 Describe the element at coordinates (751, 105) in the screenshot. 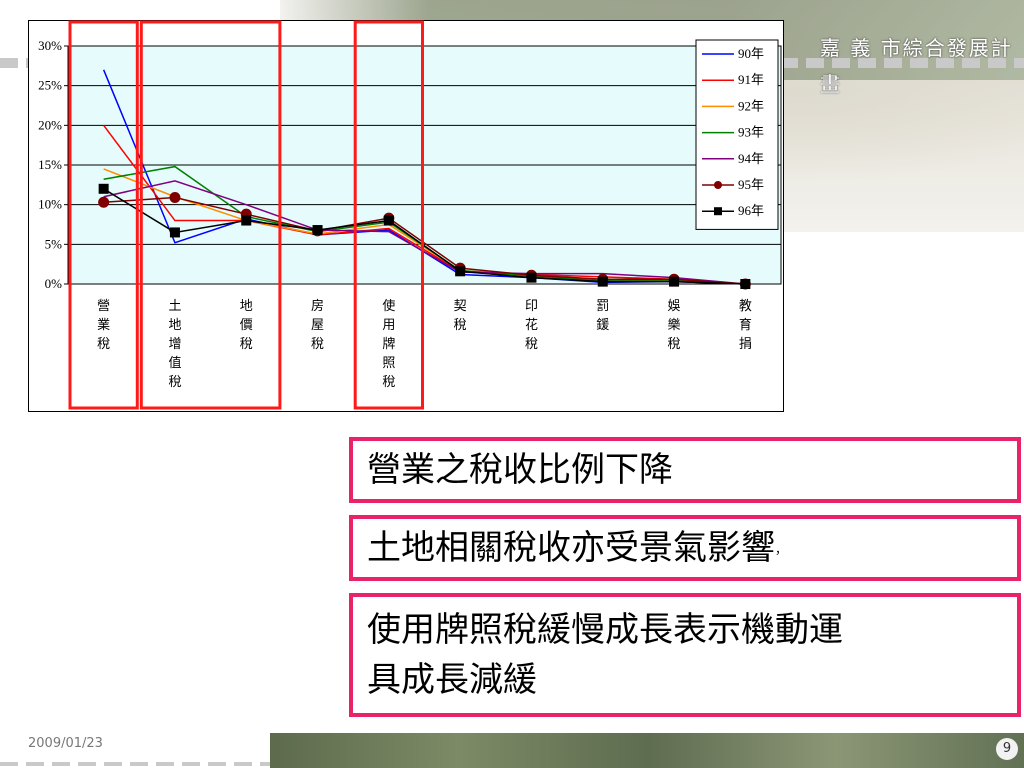

I see `legend-label: 92年` at that location.